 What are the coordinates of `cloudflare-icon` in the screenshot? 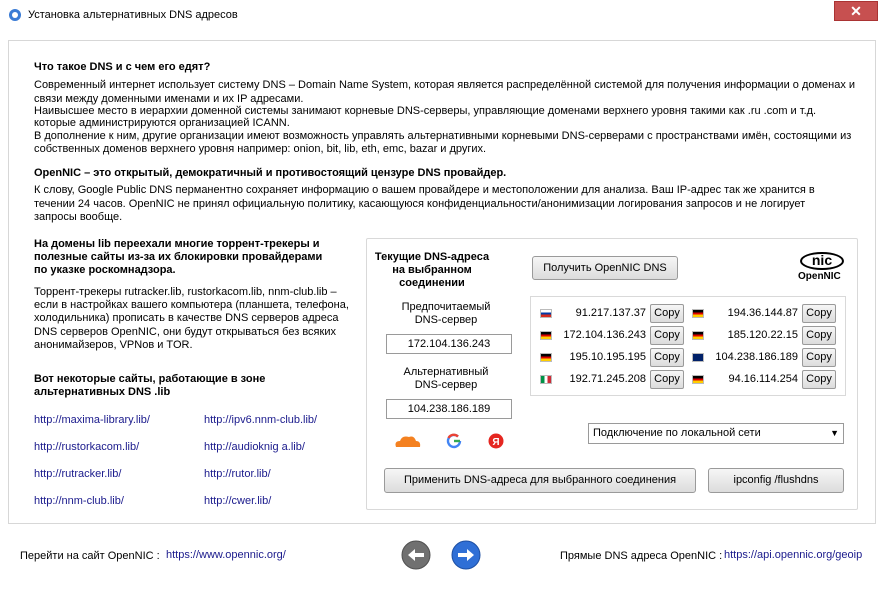 It's located at (407, 441).